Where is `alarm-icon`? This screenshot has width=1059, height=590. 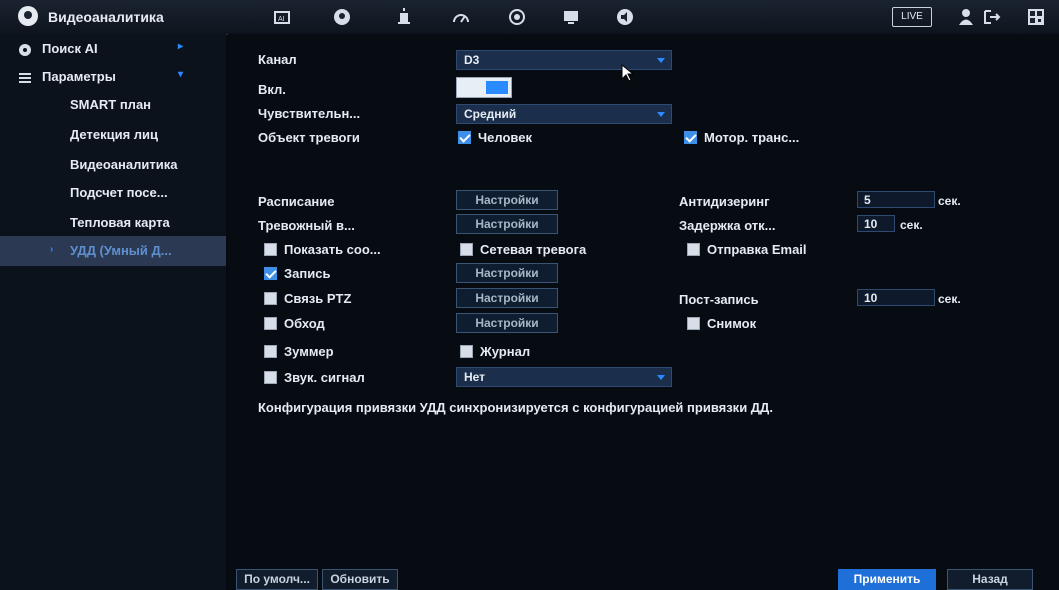
alarm-icon is located at coordinates (404, 17).